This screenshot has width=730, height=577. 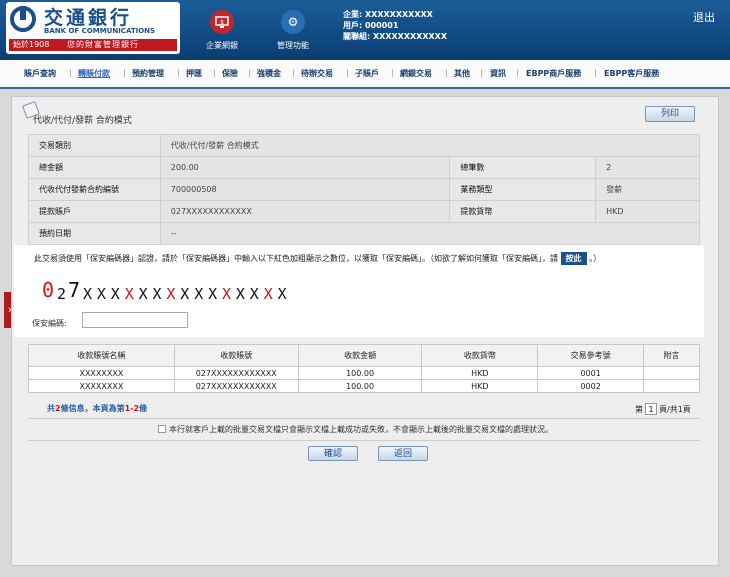 I want to click on table-cell: HKD, so click(x=480, y=386).